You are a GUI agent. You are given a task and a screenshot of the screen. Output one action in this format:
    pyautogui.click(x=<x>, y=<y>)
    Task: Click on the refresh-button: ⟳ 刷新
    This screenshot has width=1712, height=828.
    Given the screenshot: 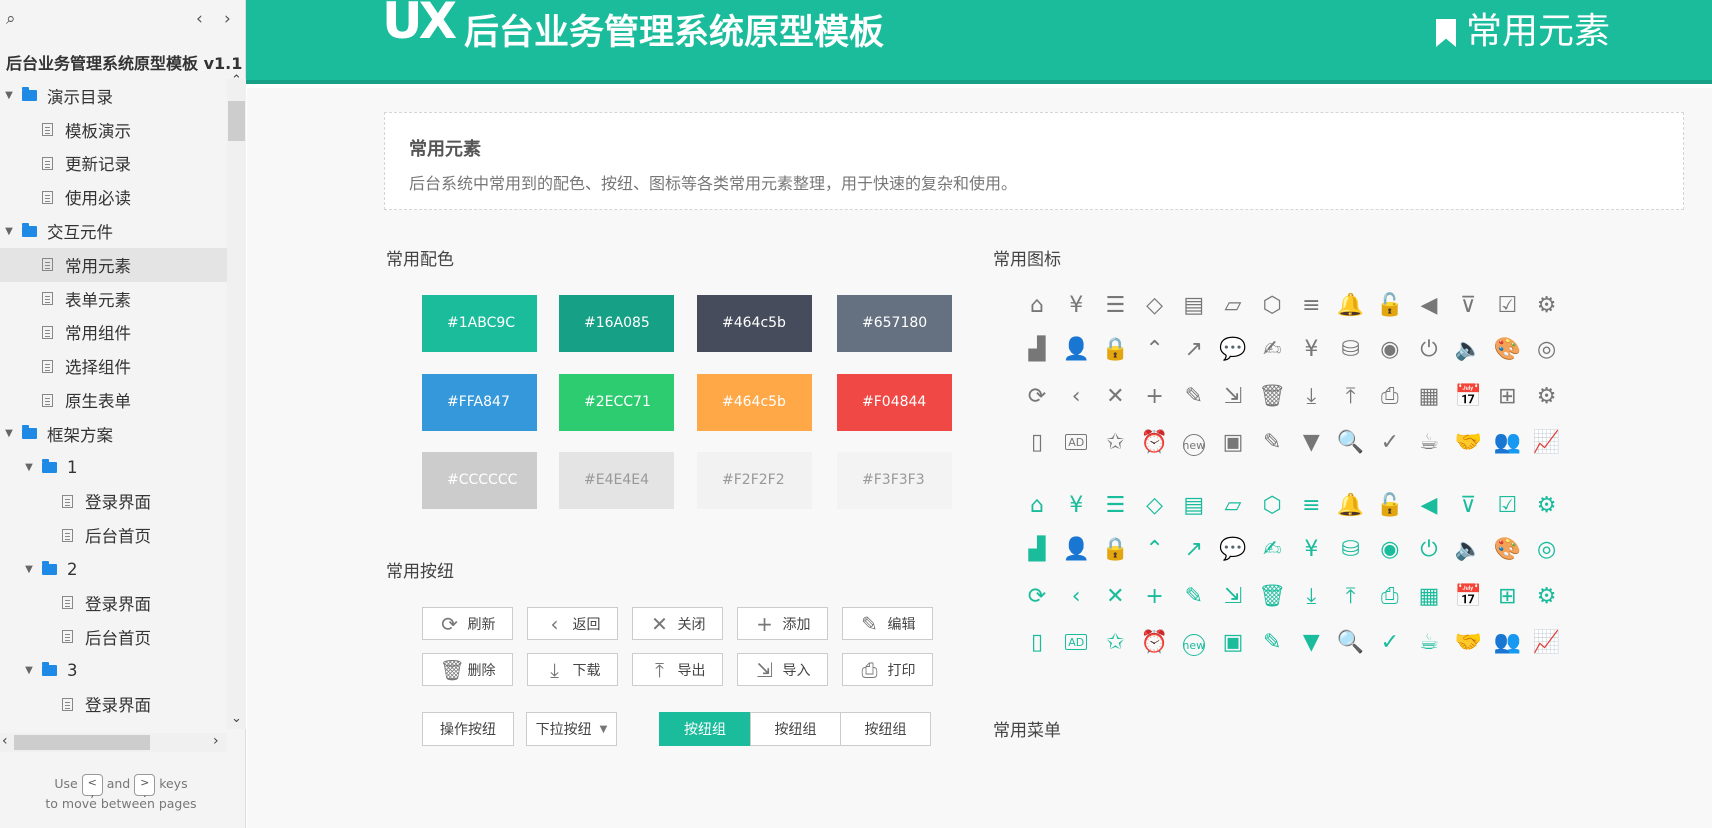 What is the action you would take?
    pyautogui.click(x=467, y=623)
    